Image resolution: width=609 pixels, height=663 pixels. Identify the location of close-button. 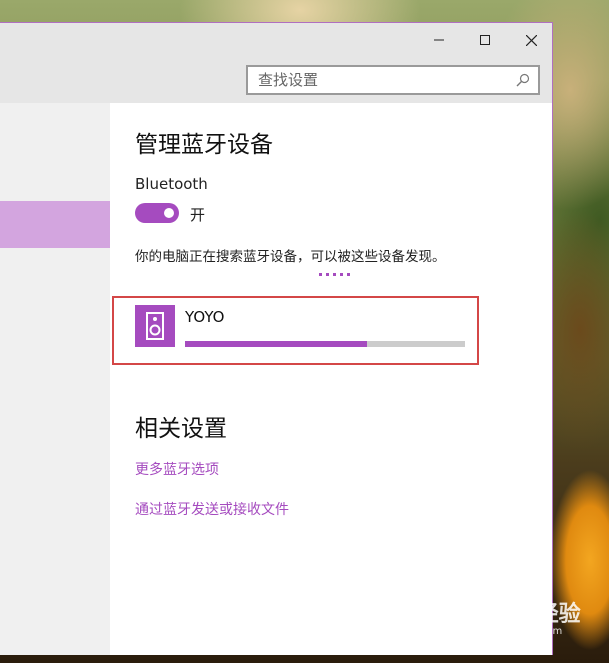
(531, 40).